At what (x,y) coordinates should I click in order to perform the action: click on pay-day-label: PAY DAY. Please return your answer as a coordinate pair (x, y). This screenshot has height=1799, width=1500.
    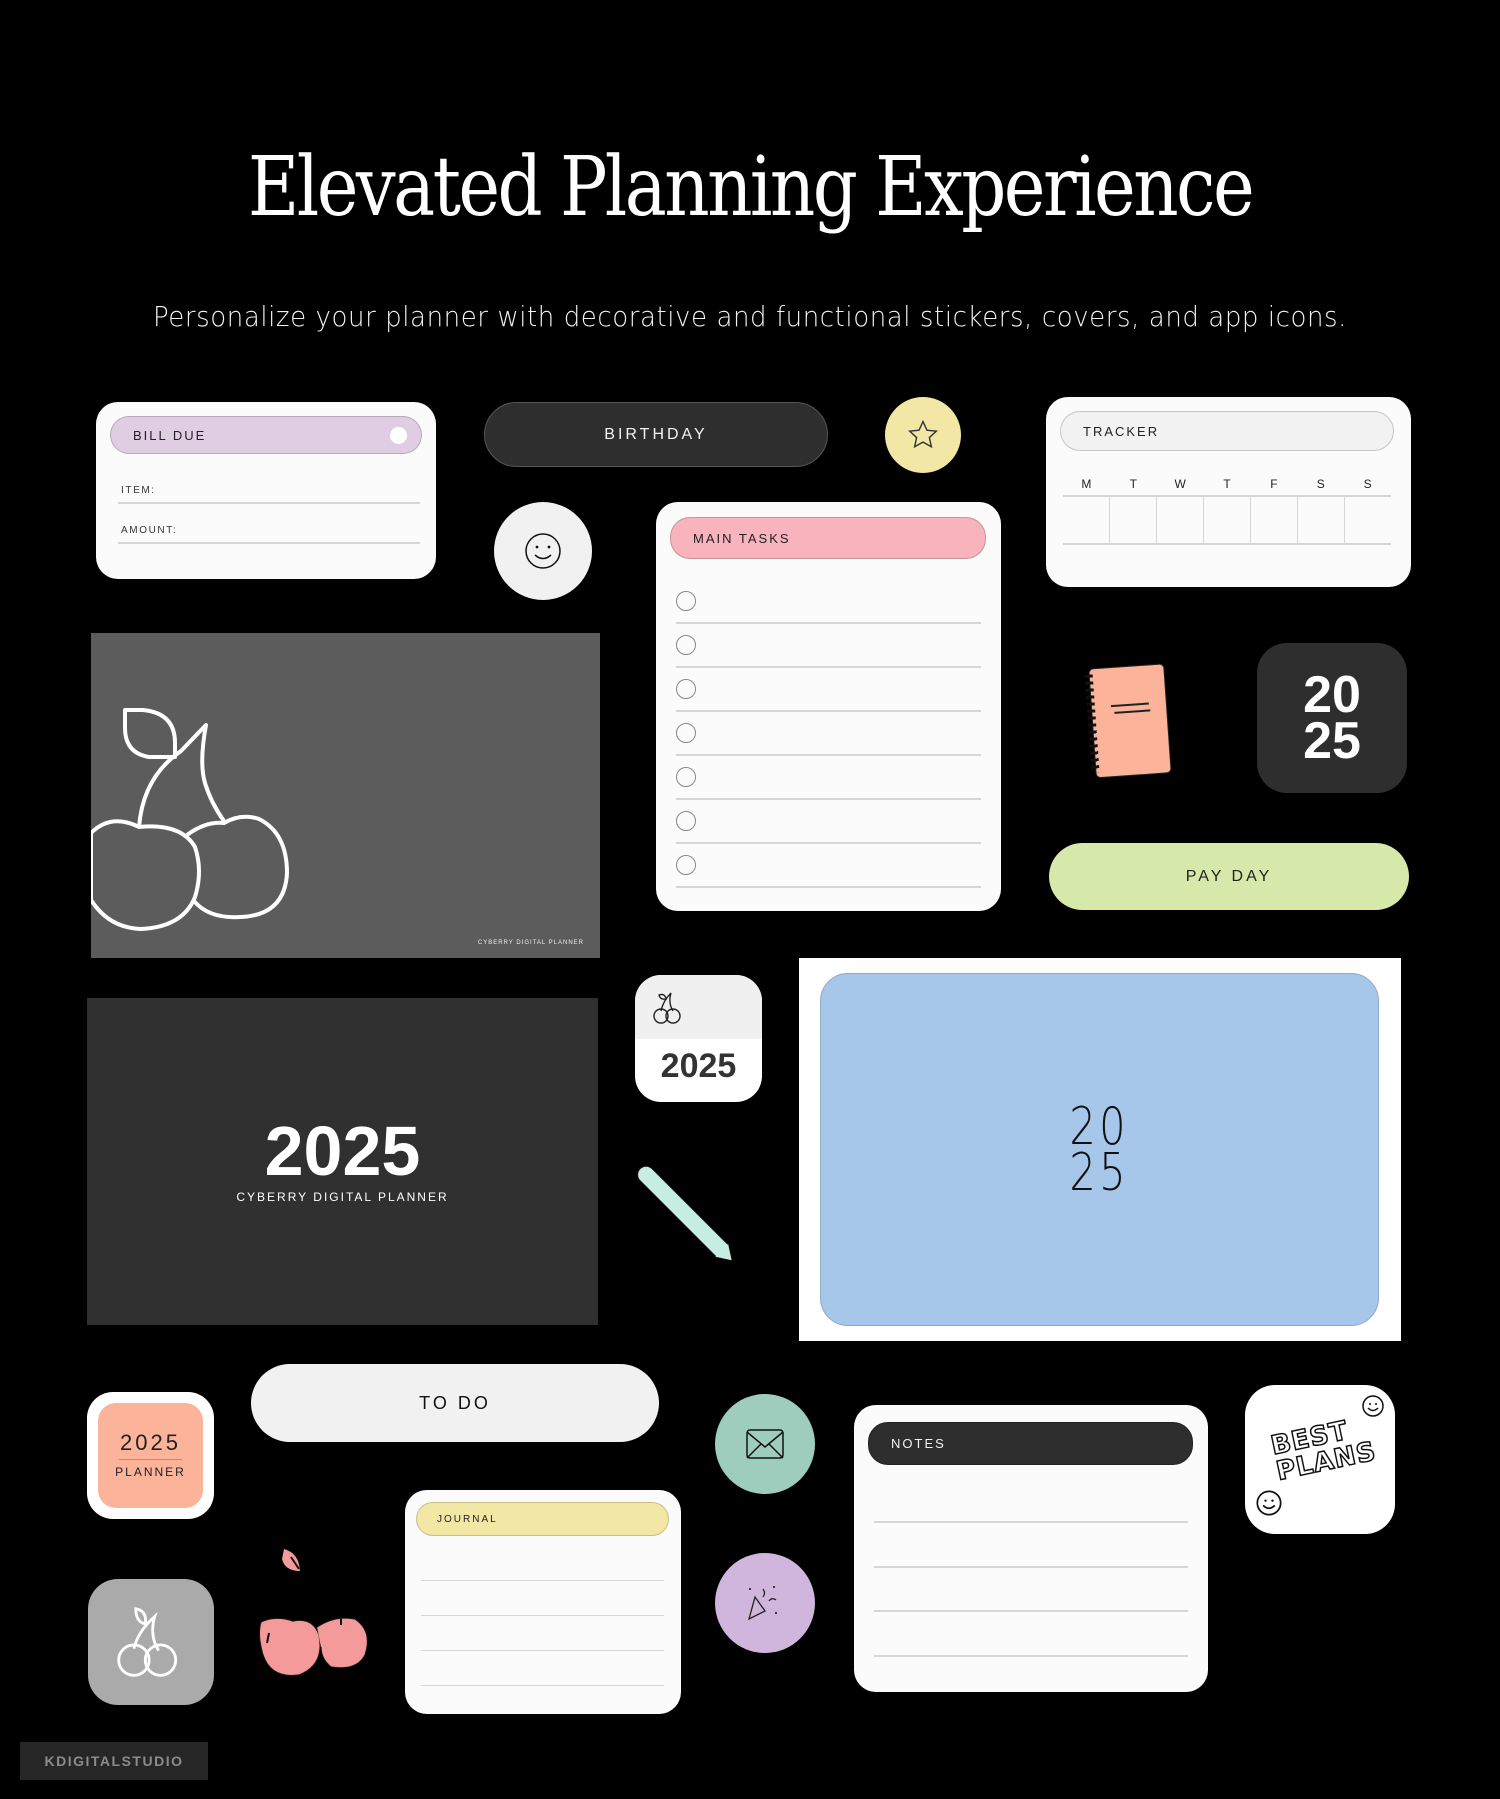
    Looking at the image, I should click on (1229, 876).